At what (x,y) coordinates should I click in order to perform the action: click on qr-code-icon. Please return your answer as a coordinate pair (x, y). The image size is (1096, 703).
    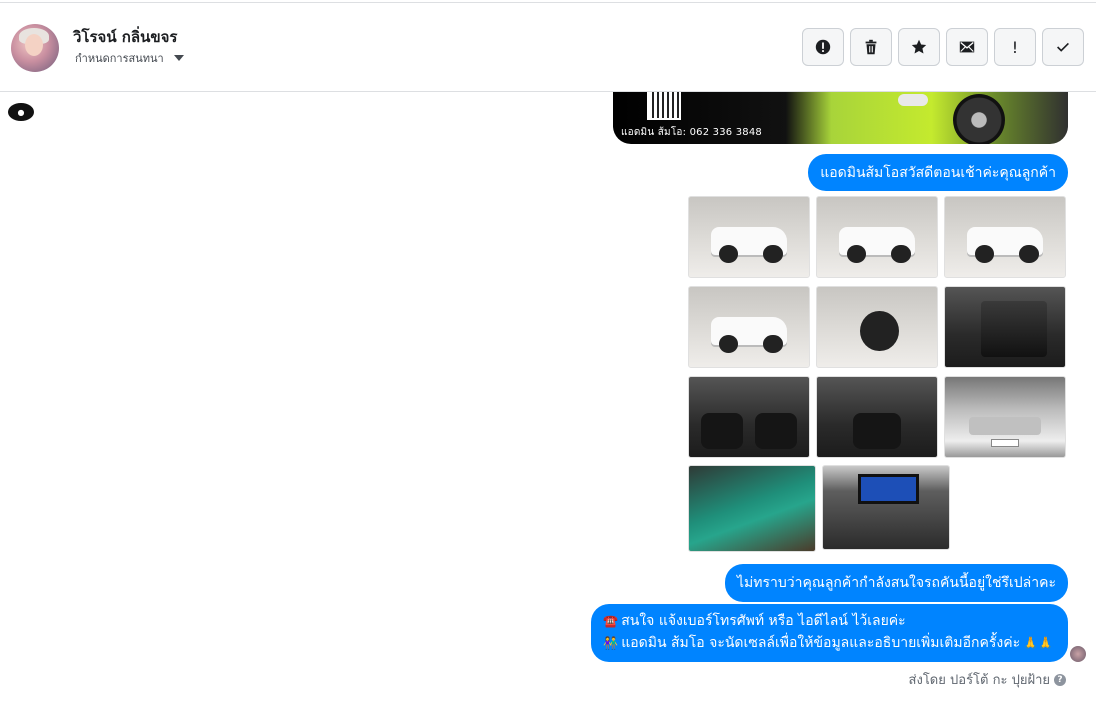
    Looking at the image, I should click on (664, 106).